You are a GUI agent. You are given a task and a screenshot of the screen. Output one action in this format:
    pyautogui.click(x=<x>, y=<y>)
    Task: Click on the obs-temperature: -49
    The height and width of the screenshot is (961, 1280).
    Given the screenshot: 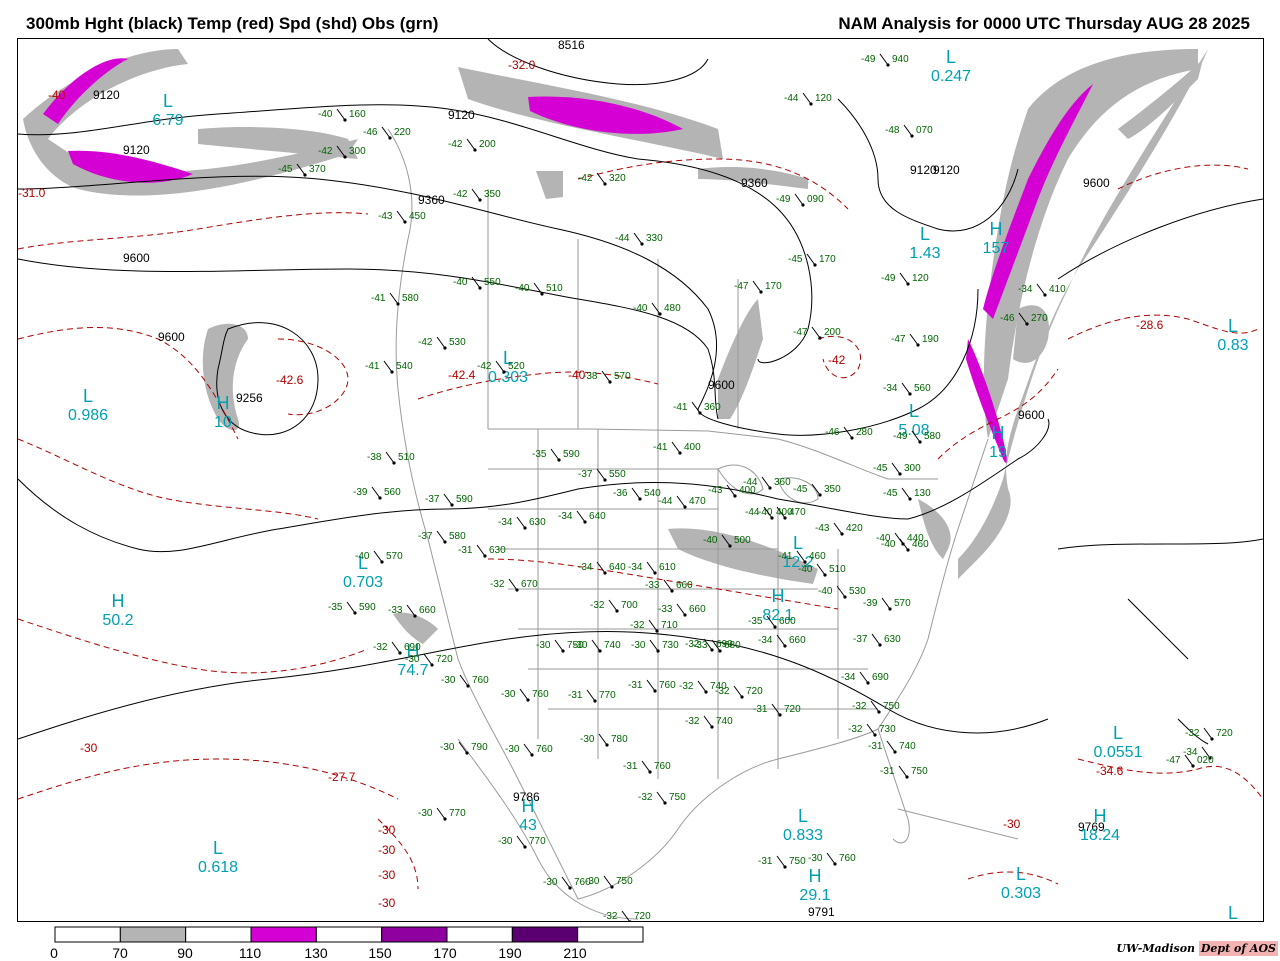 What is the action you would take?
    pyautogui.click(x=888, y=278)
    